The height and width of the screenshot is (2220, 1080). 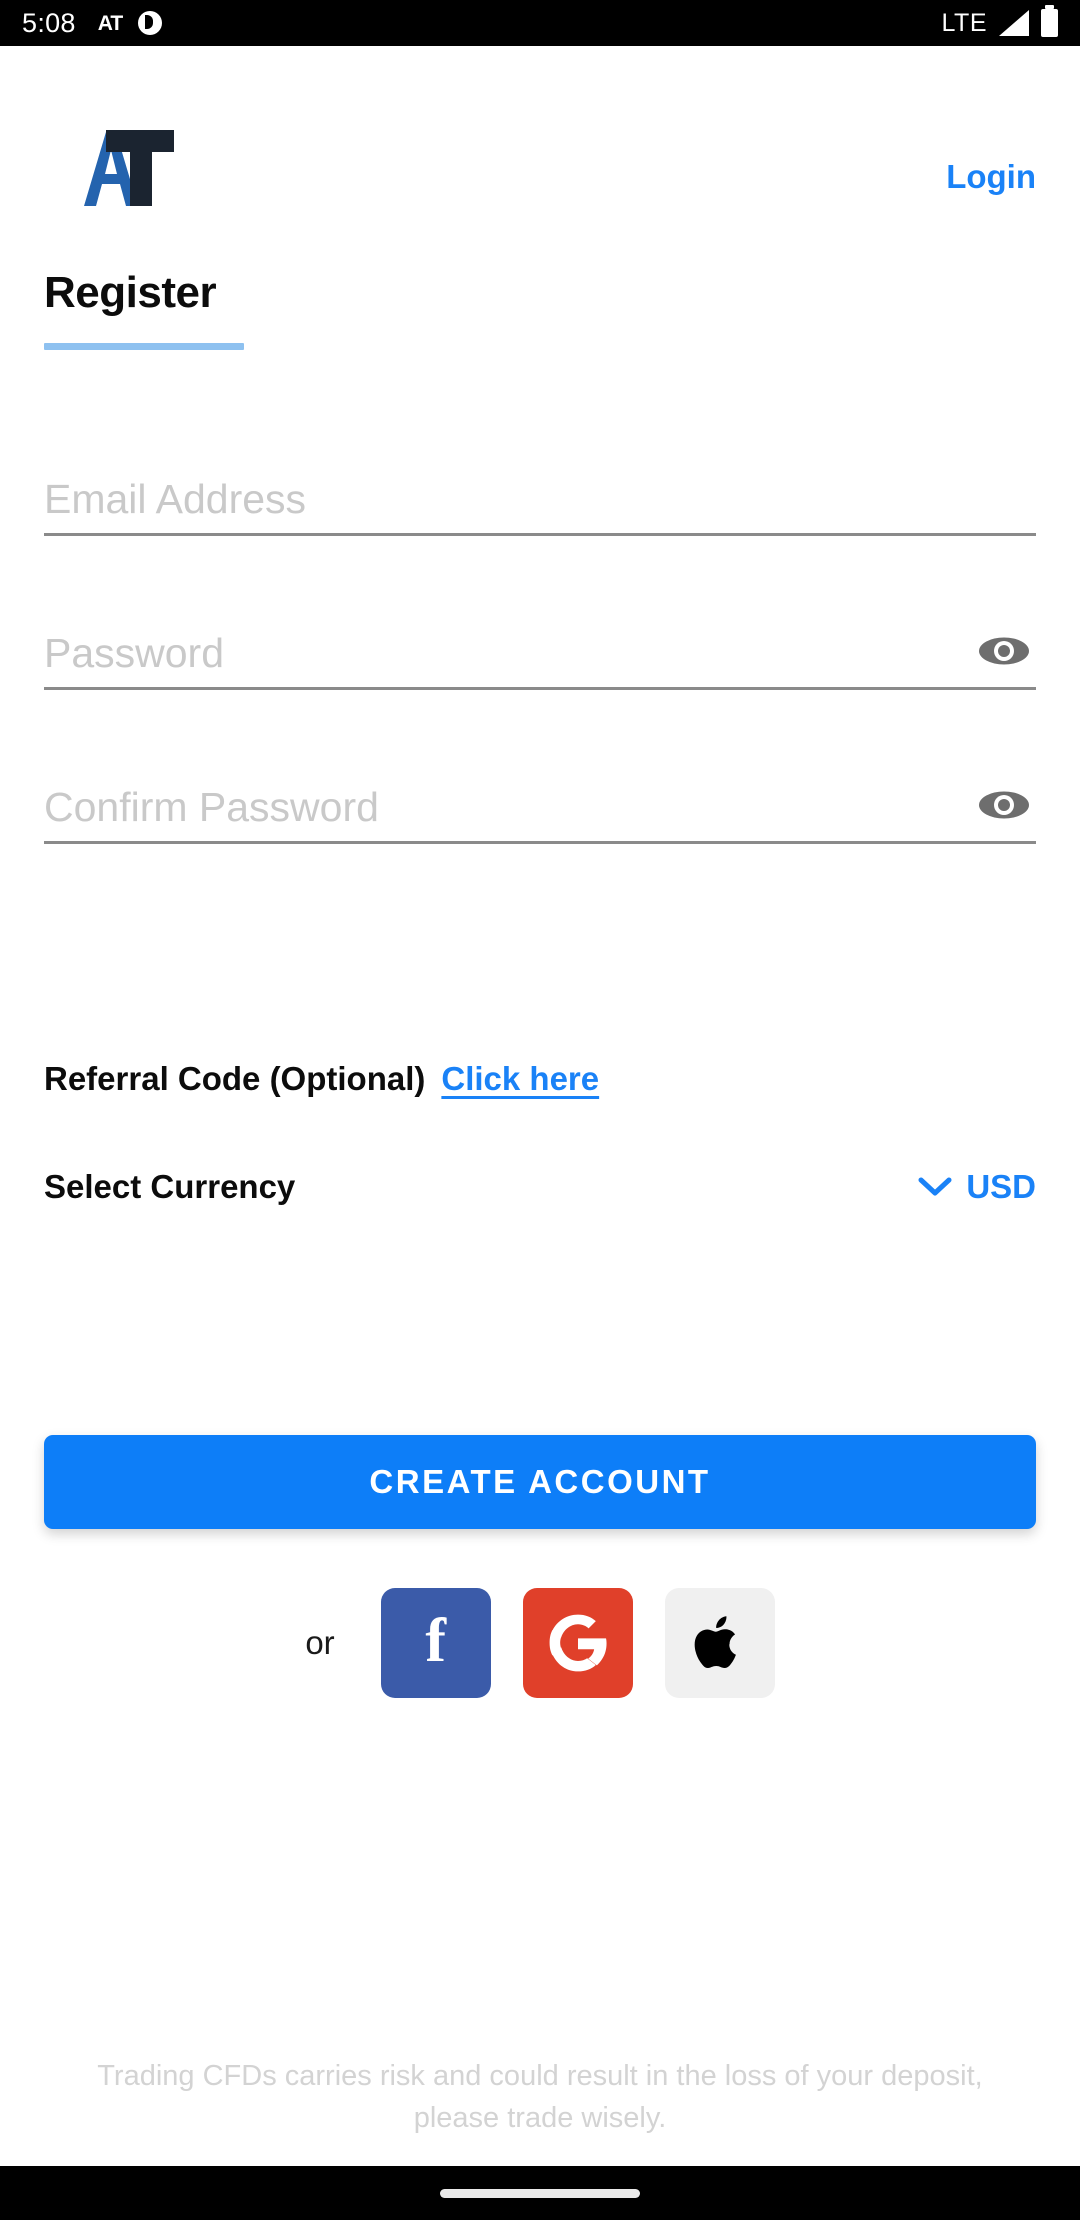 I want to click on password-field-row, so click(x=540, y=652).